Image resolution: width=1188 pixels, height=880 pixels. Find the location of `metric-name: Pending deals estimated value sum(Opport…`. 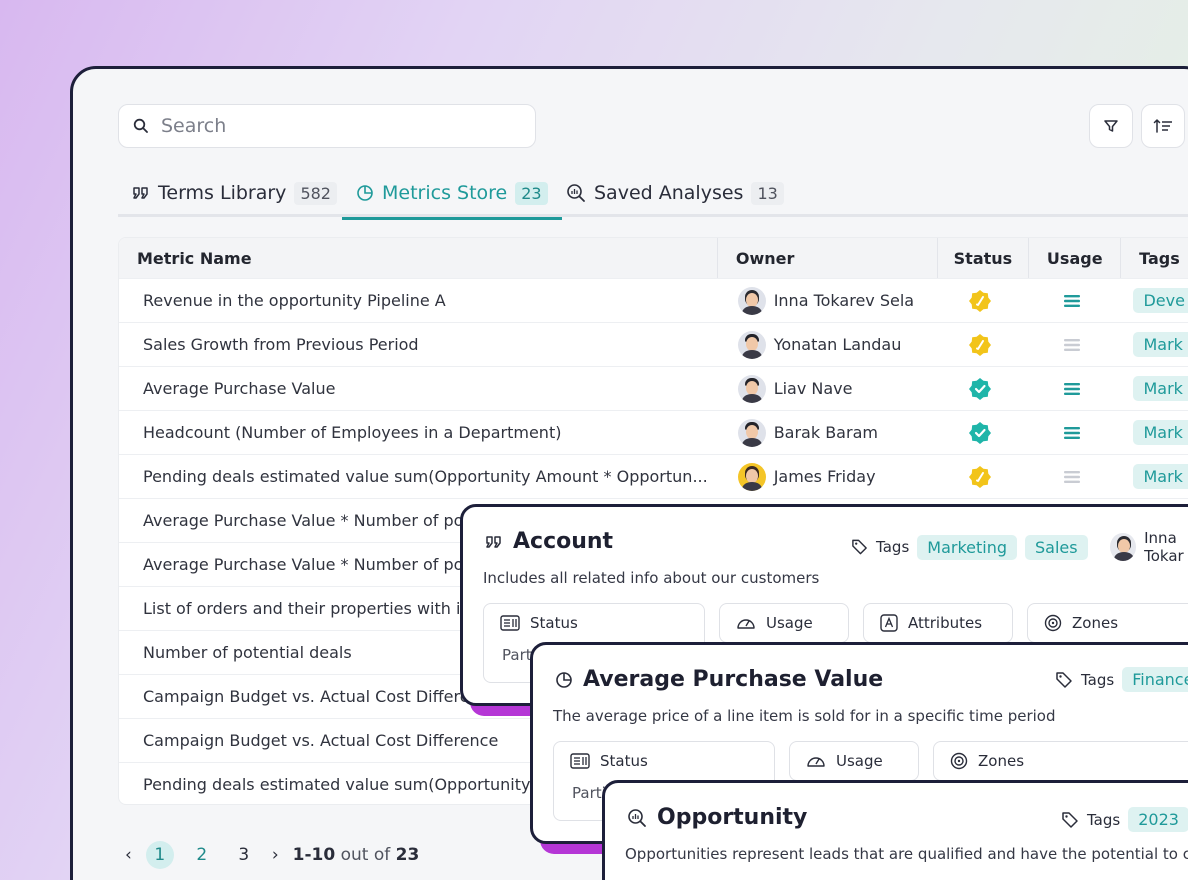

metric-name: Pending deals estimated value sum(Opport… is located at coordinates (417, 476).